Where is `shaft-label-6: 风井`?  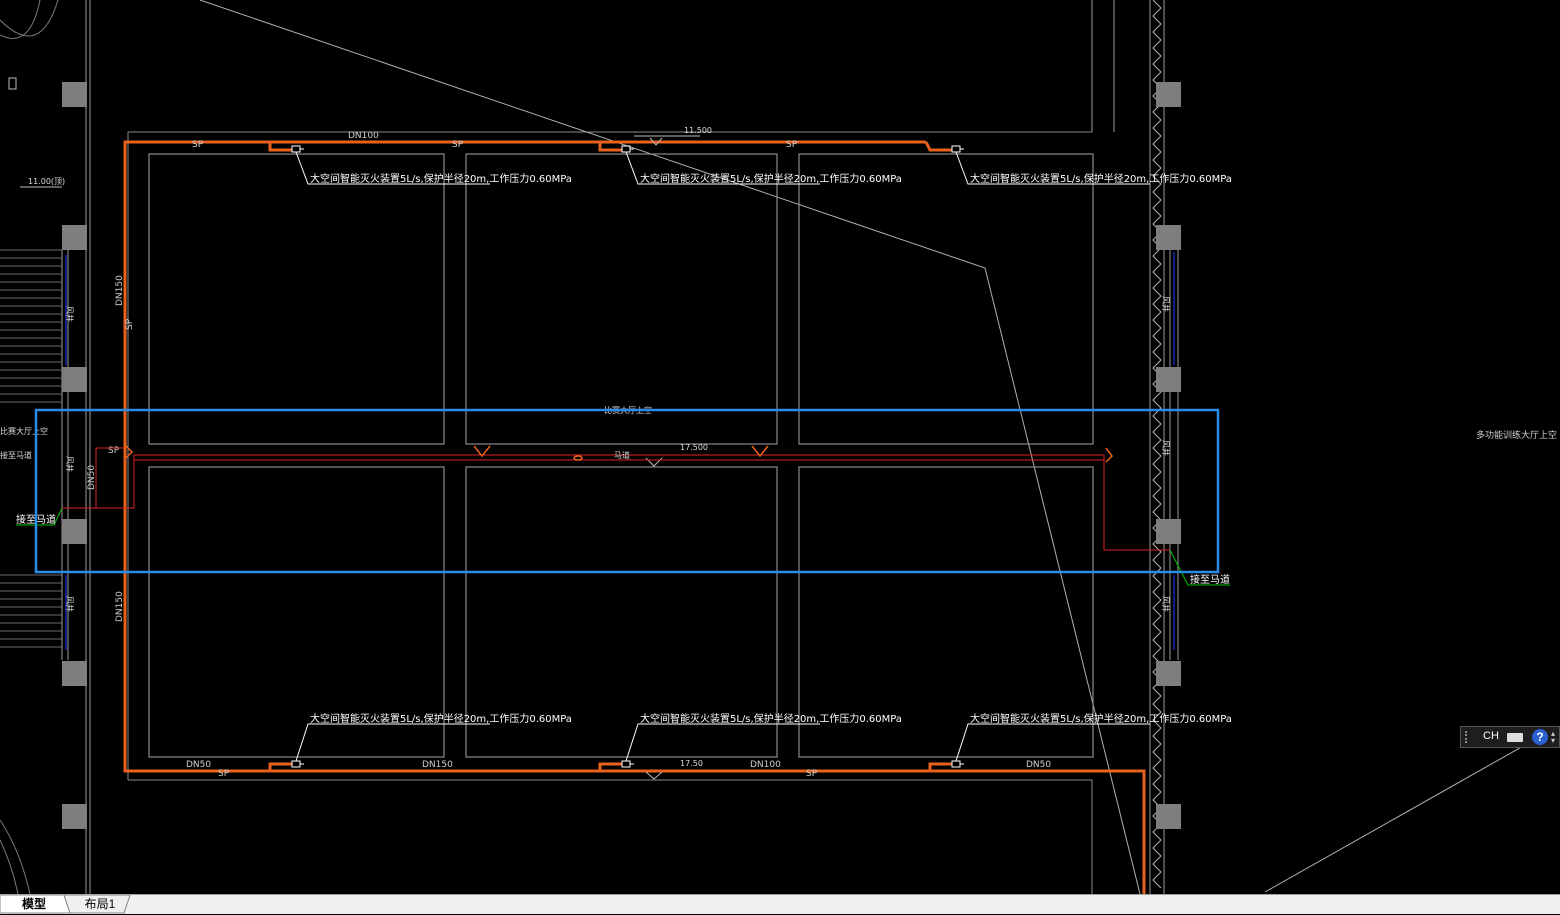
shaft-label-6: 风井 is located at coordinates (1166, 604).